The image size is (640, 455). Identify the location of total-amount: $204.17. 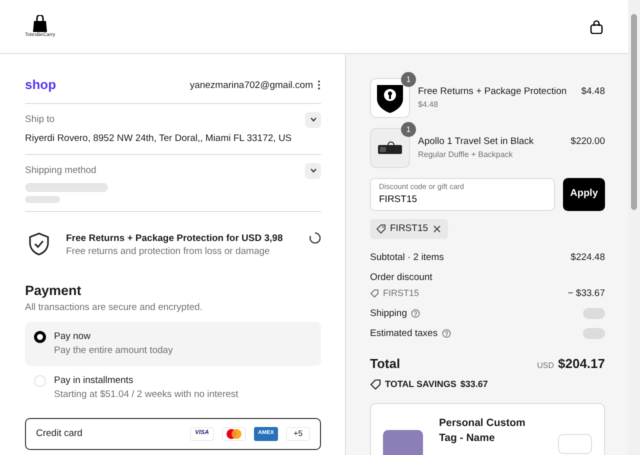
(581, 363).